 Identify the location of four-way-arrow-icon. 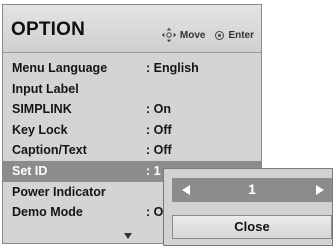
(169, 35).